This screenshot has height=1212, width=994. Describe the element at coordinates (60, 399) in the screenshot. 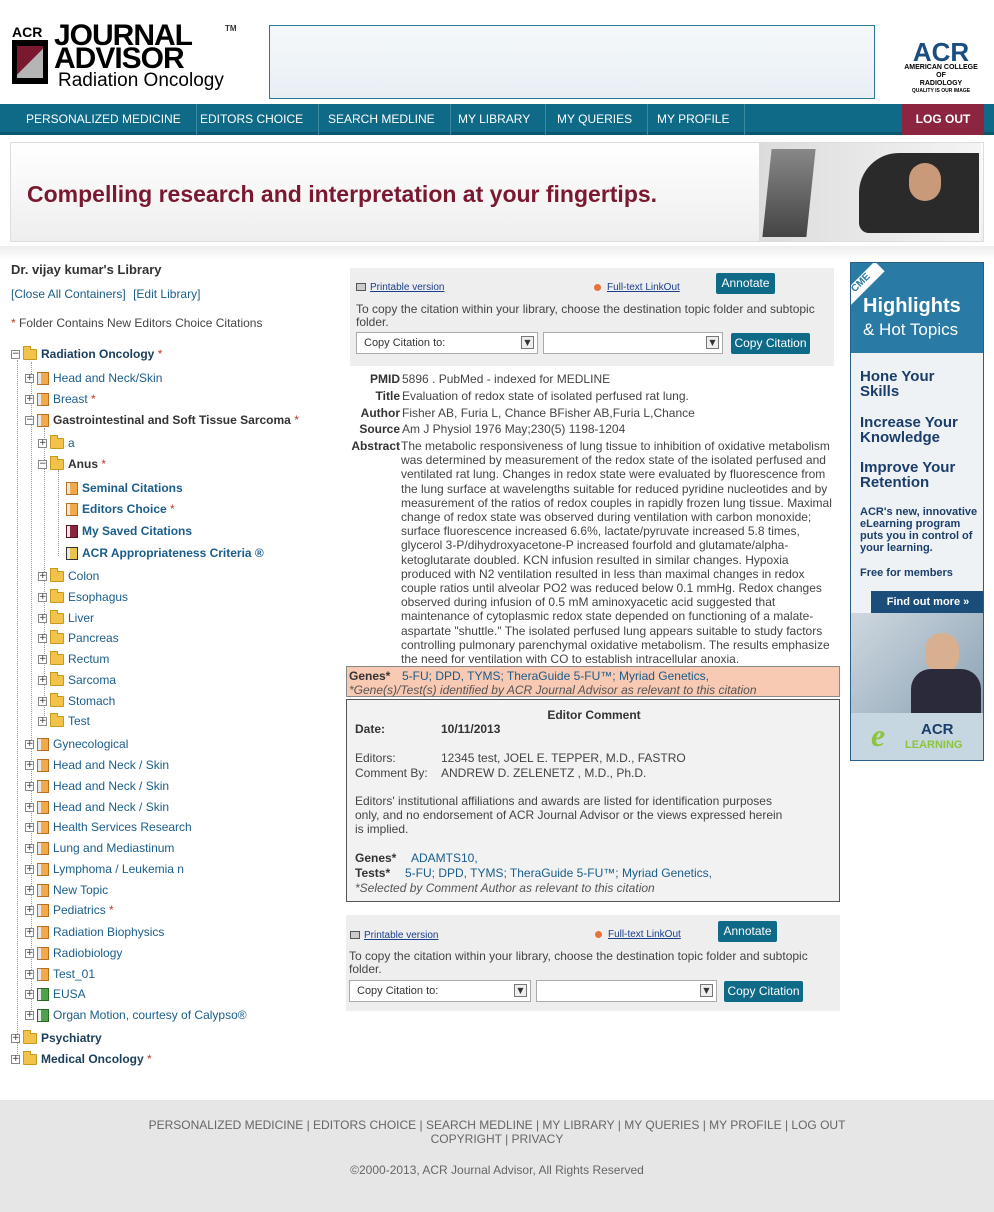

I see `tree-node: + Breast *` at that location.